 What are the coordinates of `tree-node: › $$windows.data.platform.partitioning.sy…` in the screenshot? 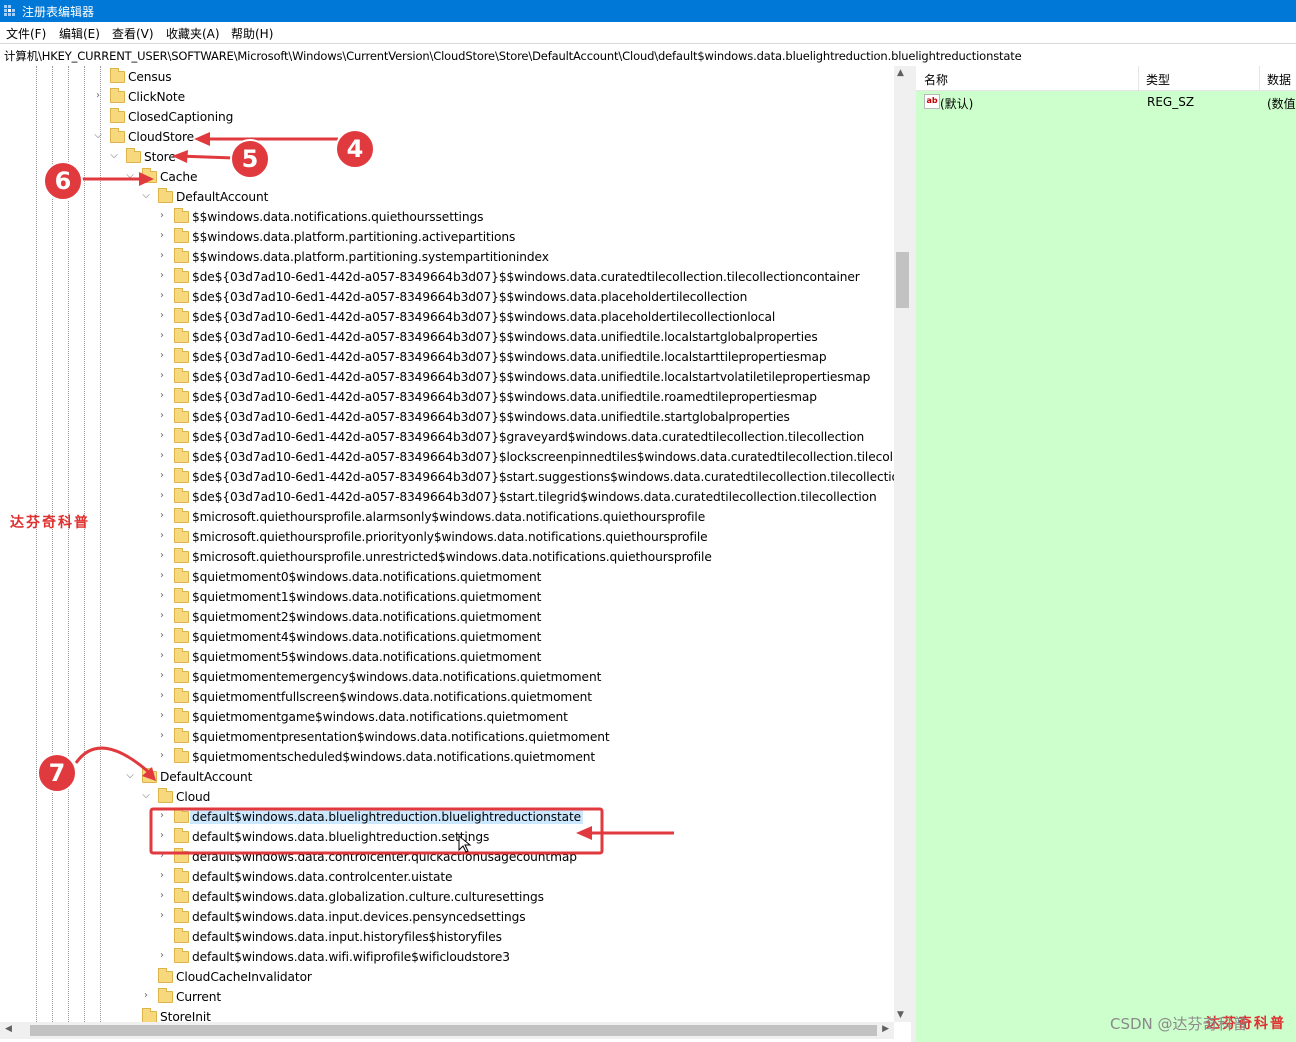 It's located at (447, 257).